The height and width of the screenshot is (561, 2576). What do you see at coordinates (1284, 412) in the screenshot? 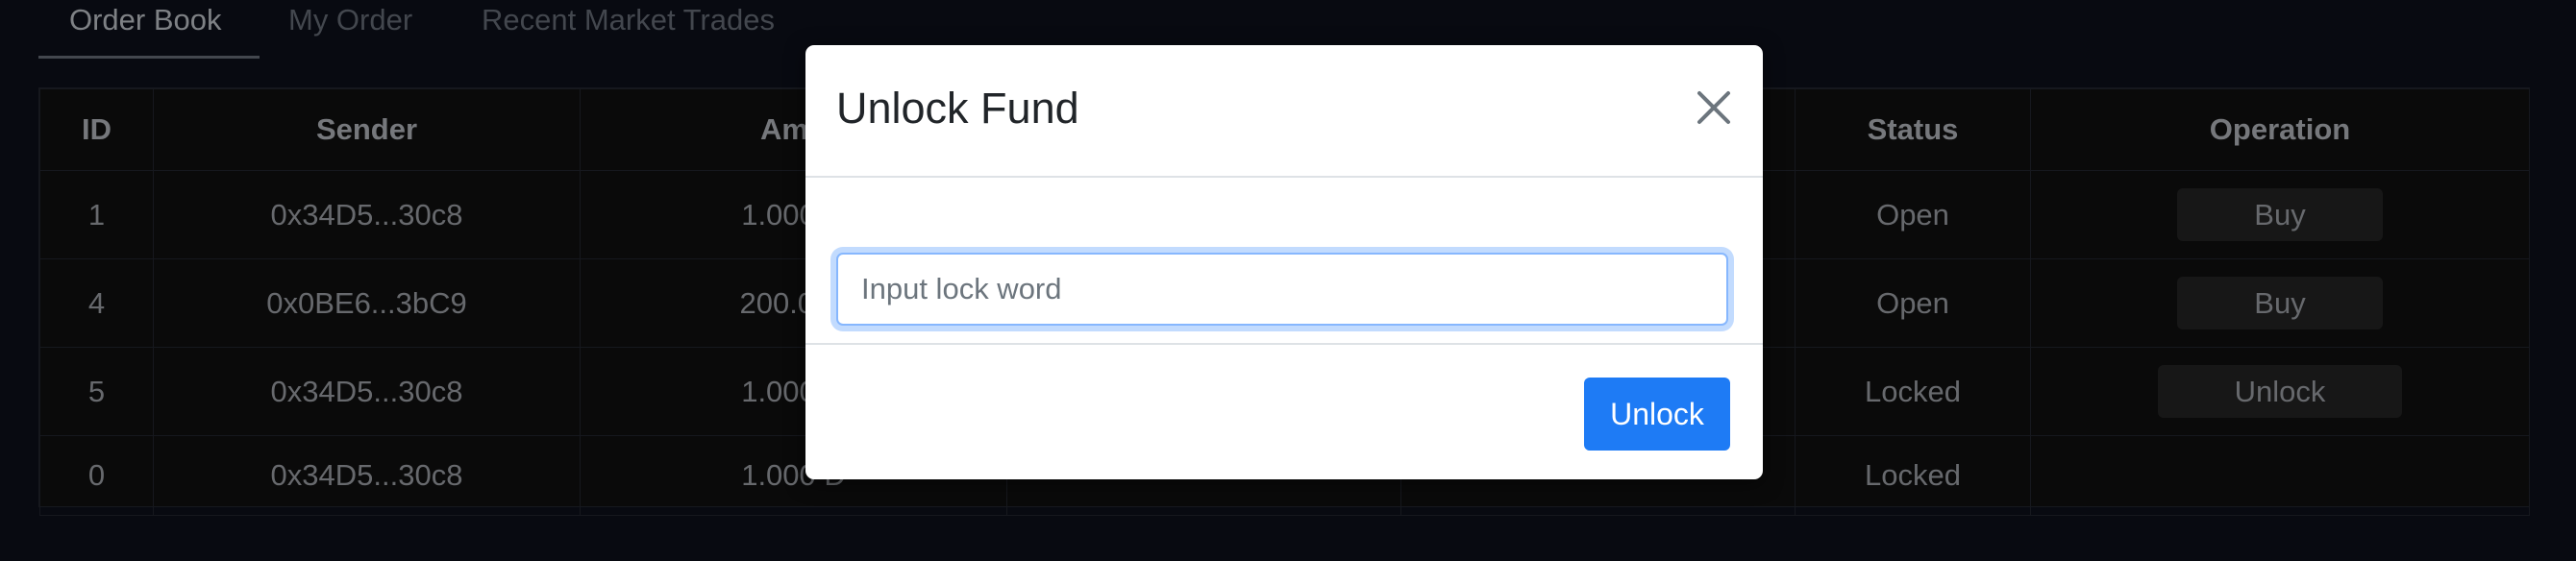
I see `modal-footer: Unlock` at bounding box center [1284, 412].